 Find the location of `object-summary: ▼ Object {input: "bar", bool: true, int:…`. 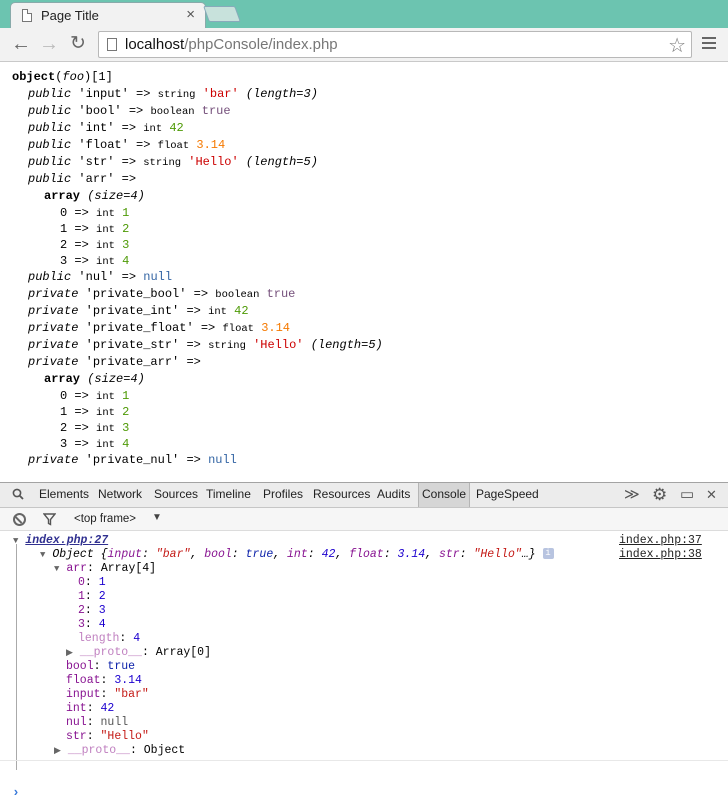

object-summary: ▼ Object {input: "bar", bool: true, int:… is located at coordinates (297, 555).